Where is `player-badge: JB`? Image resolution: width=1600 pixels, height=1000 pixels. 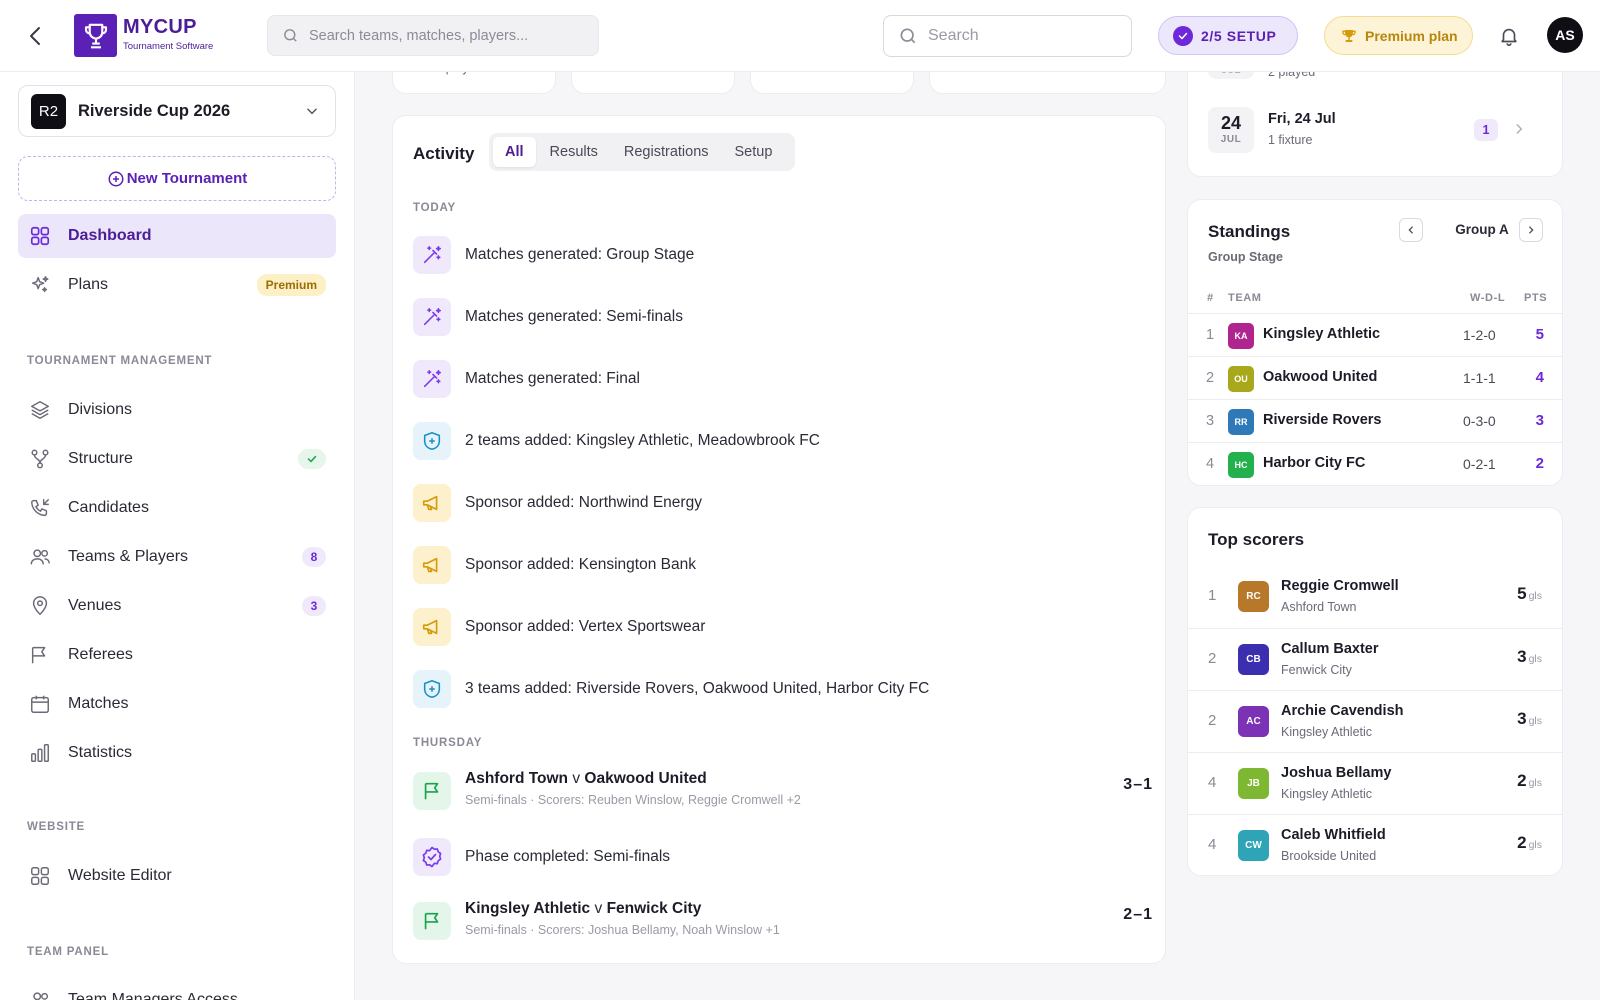 player-badge: JB is located at coordinates (1253, 783).